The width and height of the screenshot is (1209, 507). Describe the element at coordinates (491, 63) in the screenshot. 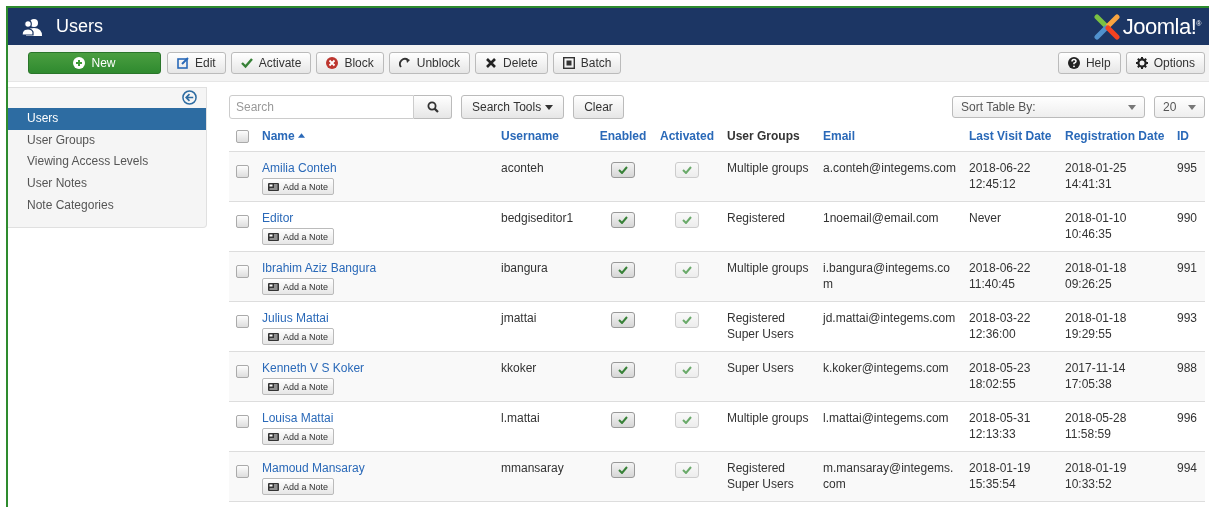

I see `delete-icon` at that location.